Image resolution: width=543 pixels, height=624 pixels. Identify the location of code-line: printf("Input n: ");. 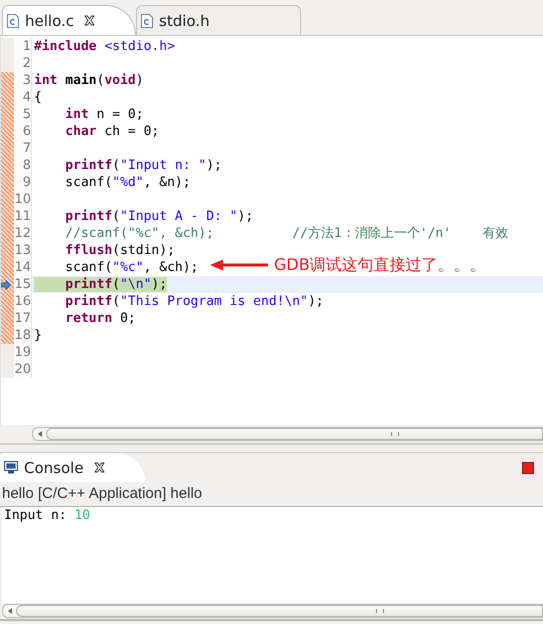
(143, 165).